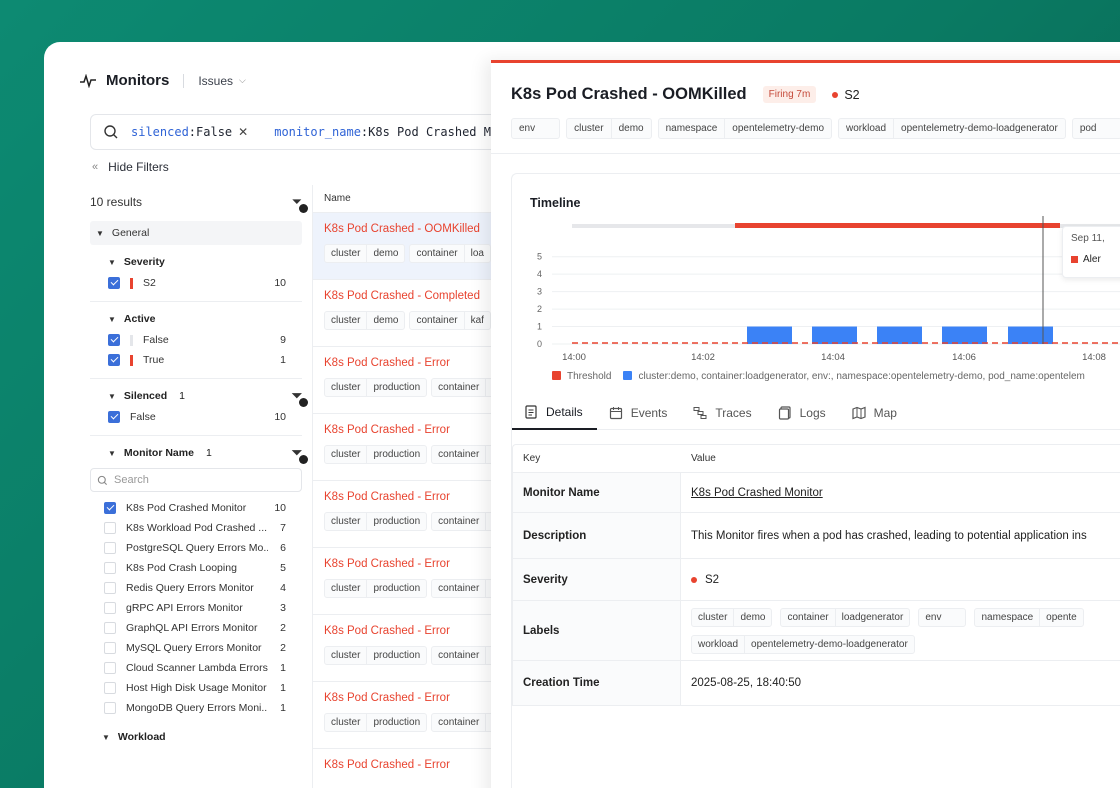  I want to click on filter-option: S2 10, so click(196, 283).